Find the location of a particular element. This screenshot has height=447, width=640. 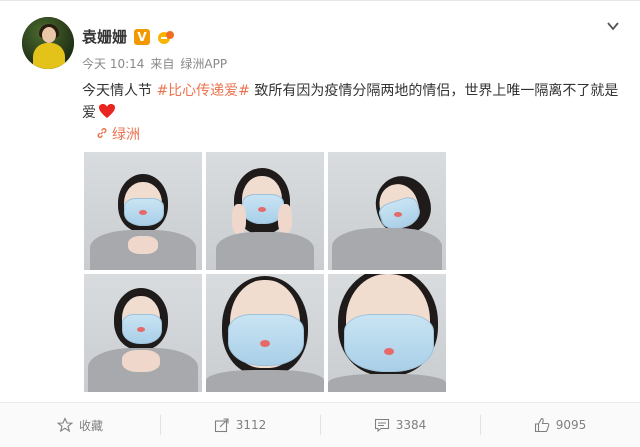

share-count: 3112 is located at coordinates (251, 425).